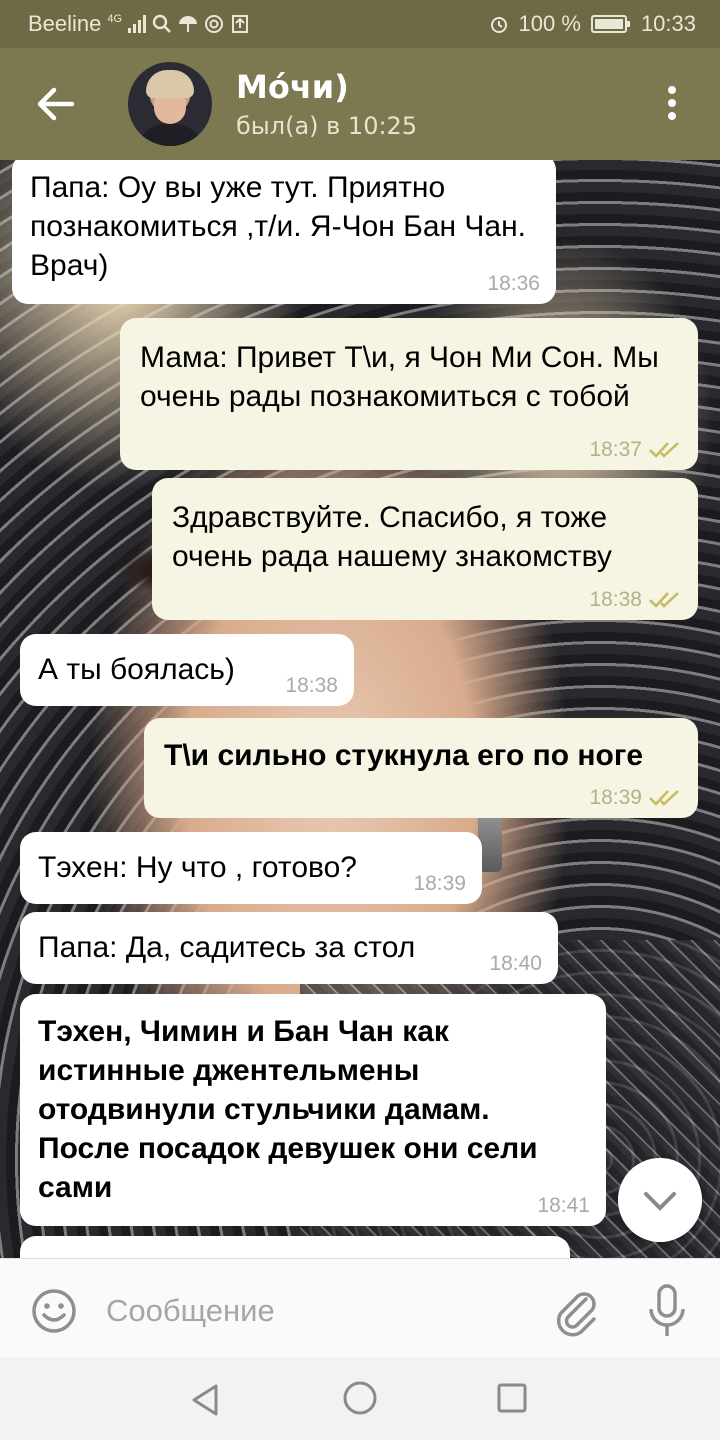 This screenshot has width=720, height=1440. Describe the element at coordinates (214, 24) in the screenshot. I see `at-icon` at that location.